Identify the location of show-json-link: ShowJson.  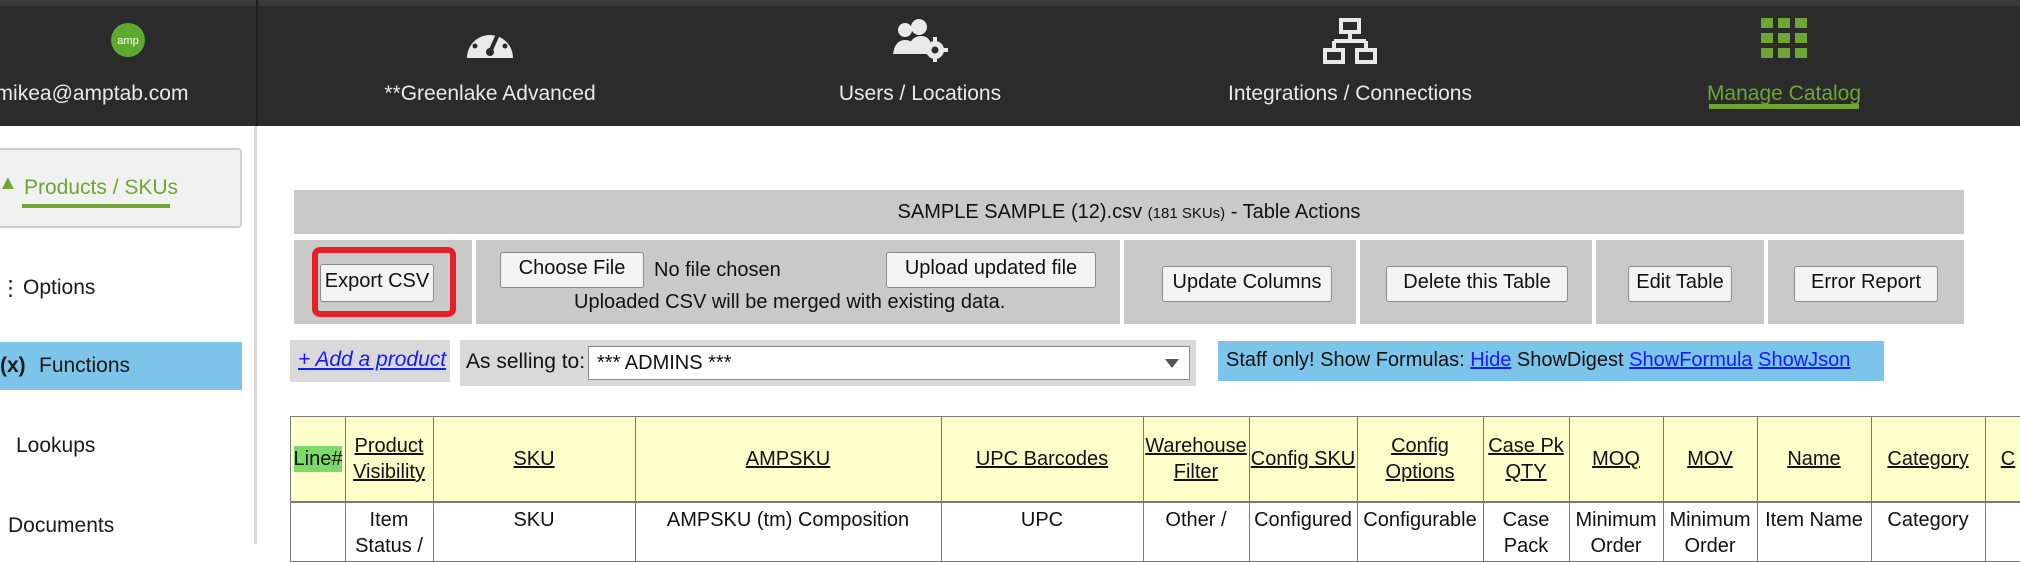
(1804, 360).